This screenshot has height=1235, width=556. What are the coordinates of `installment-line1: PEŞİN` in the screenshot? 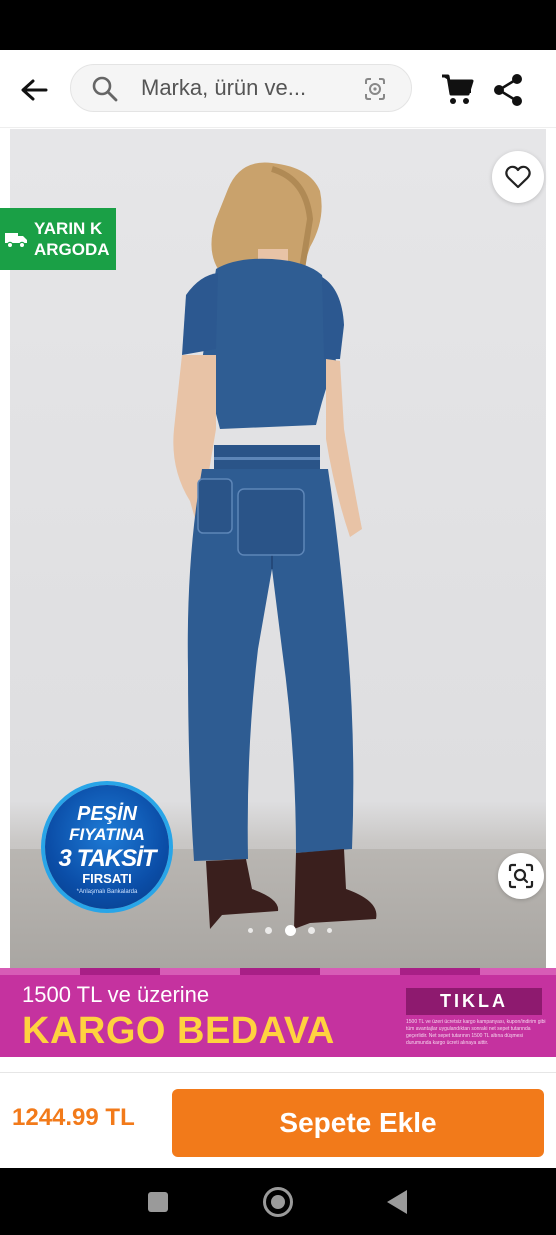 It's located at (107, 814).